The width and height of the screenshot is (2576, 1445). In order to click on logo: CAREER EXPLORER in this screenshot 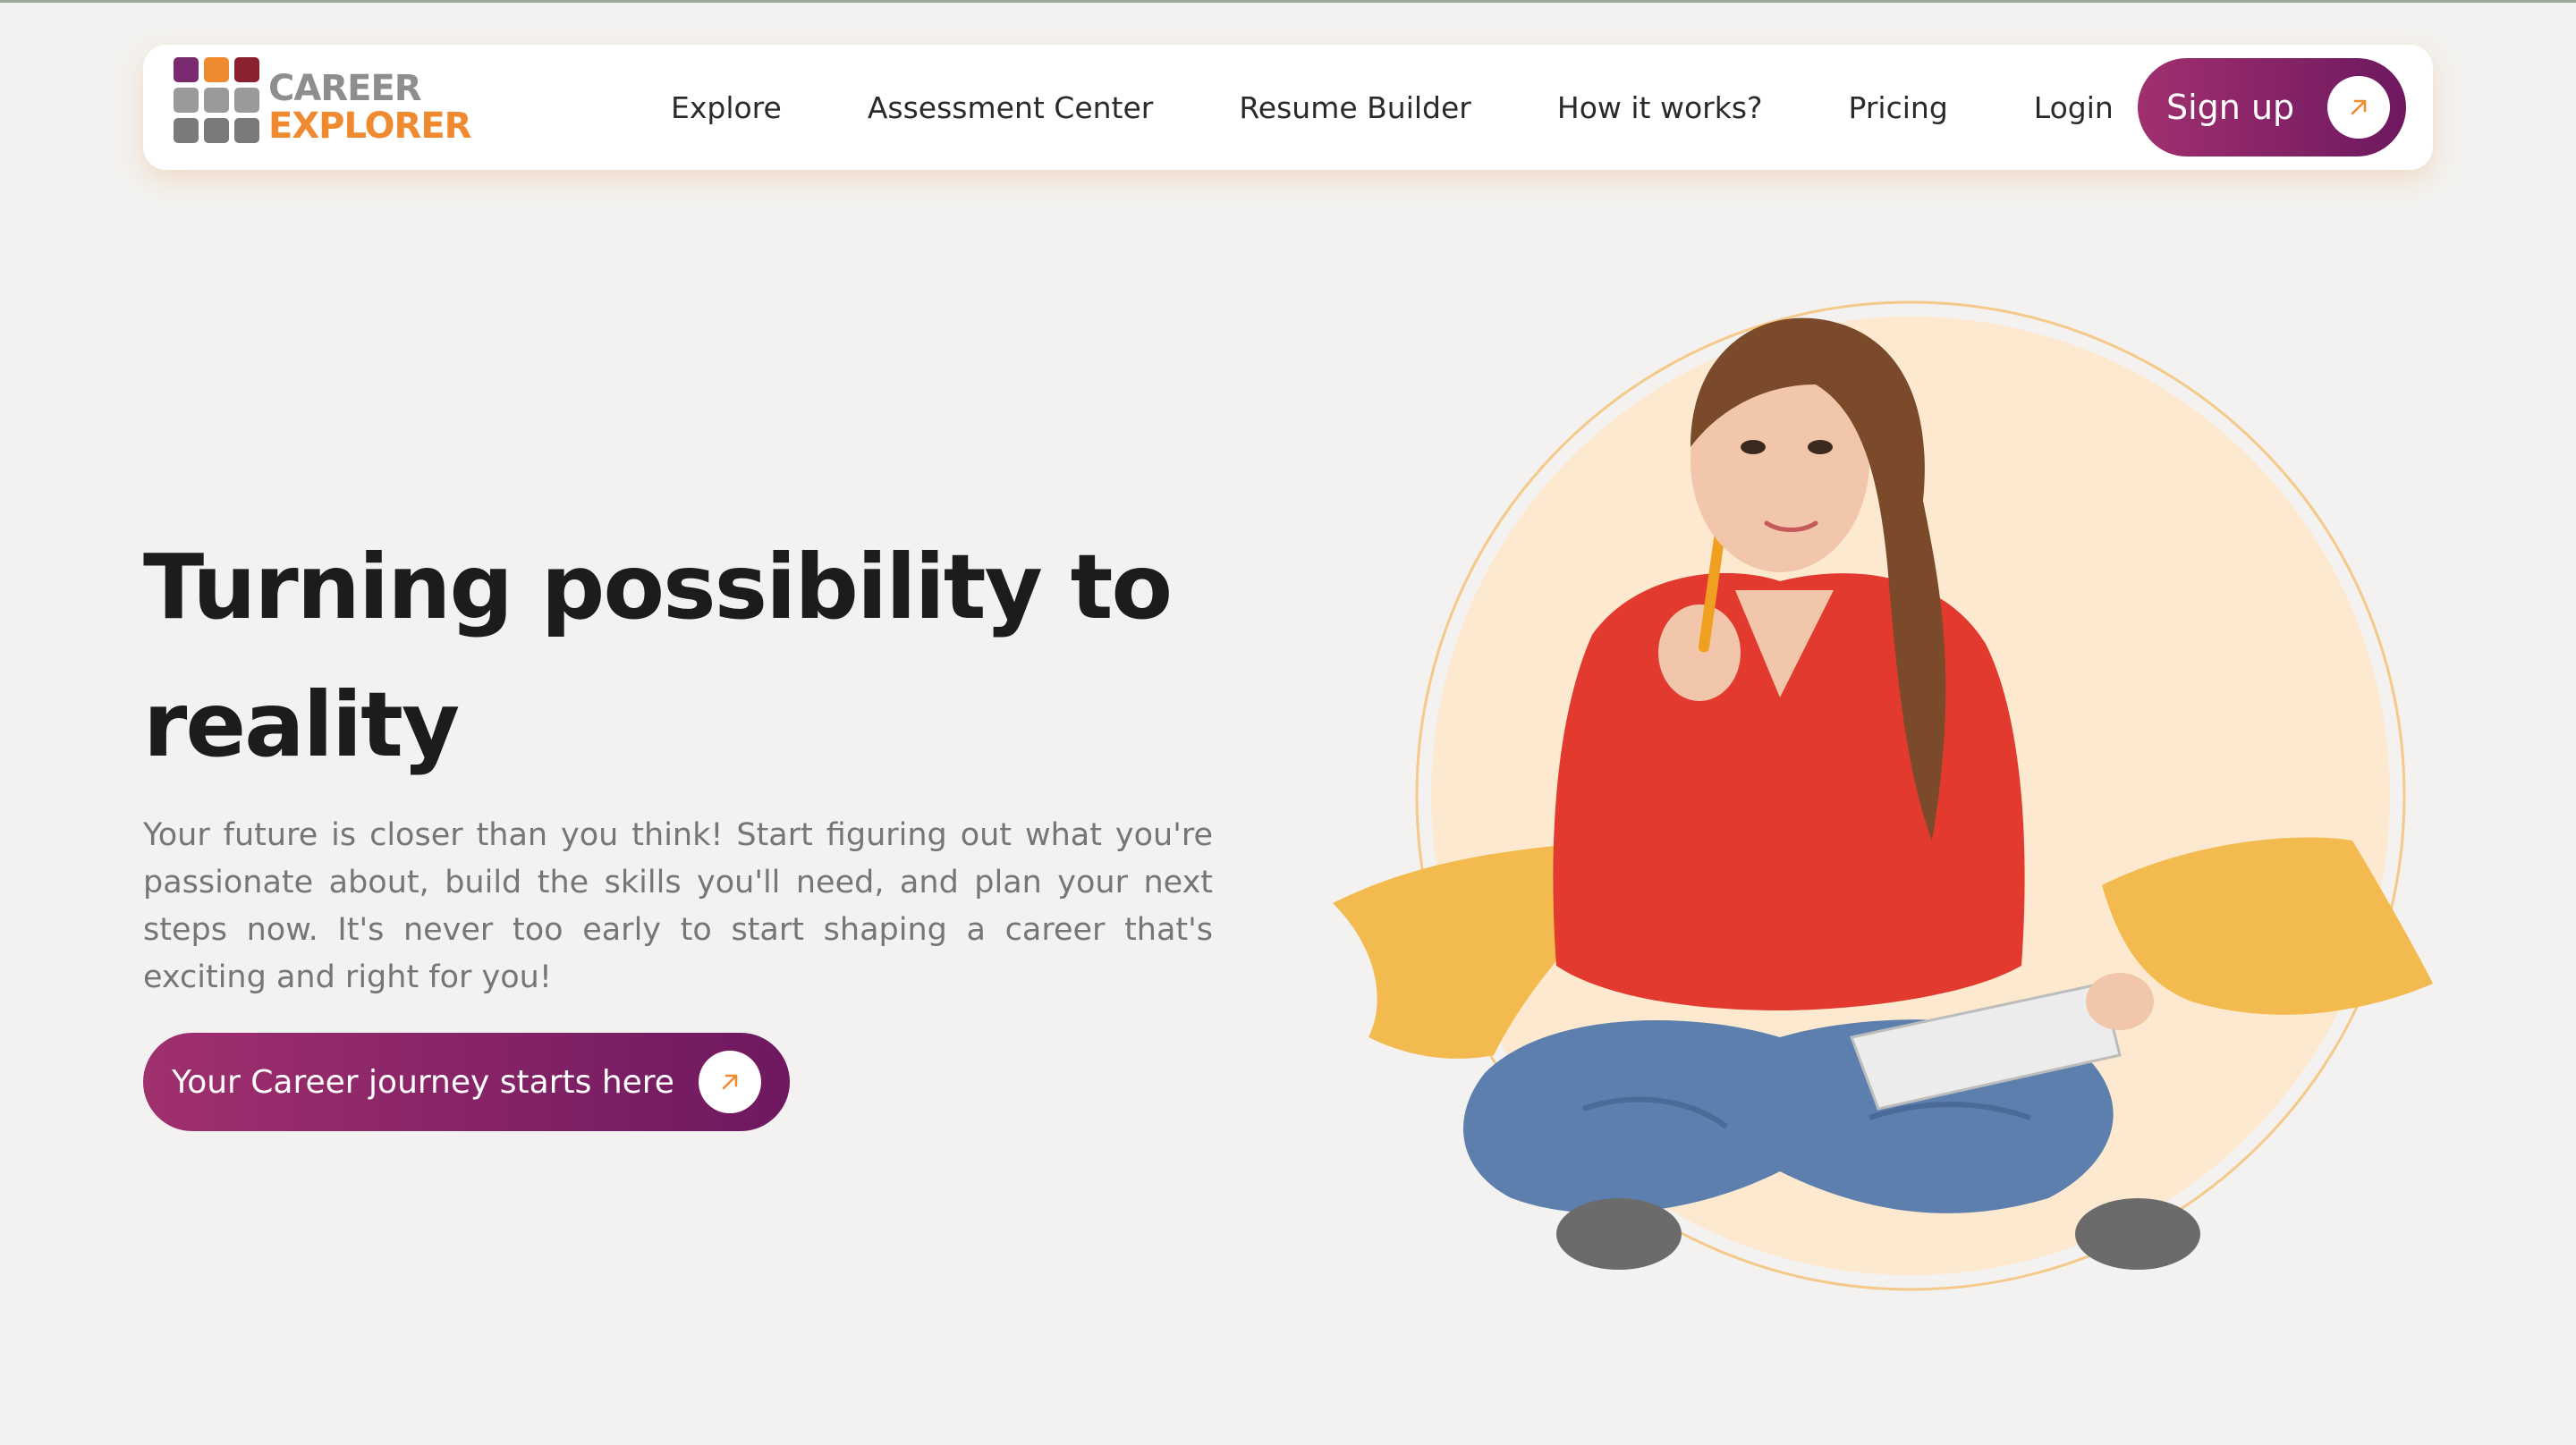, I will do `click(320, 107)`.